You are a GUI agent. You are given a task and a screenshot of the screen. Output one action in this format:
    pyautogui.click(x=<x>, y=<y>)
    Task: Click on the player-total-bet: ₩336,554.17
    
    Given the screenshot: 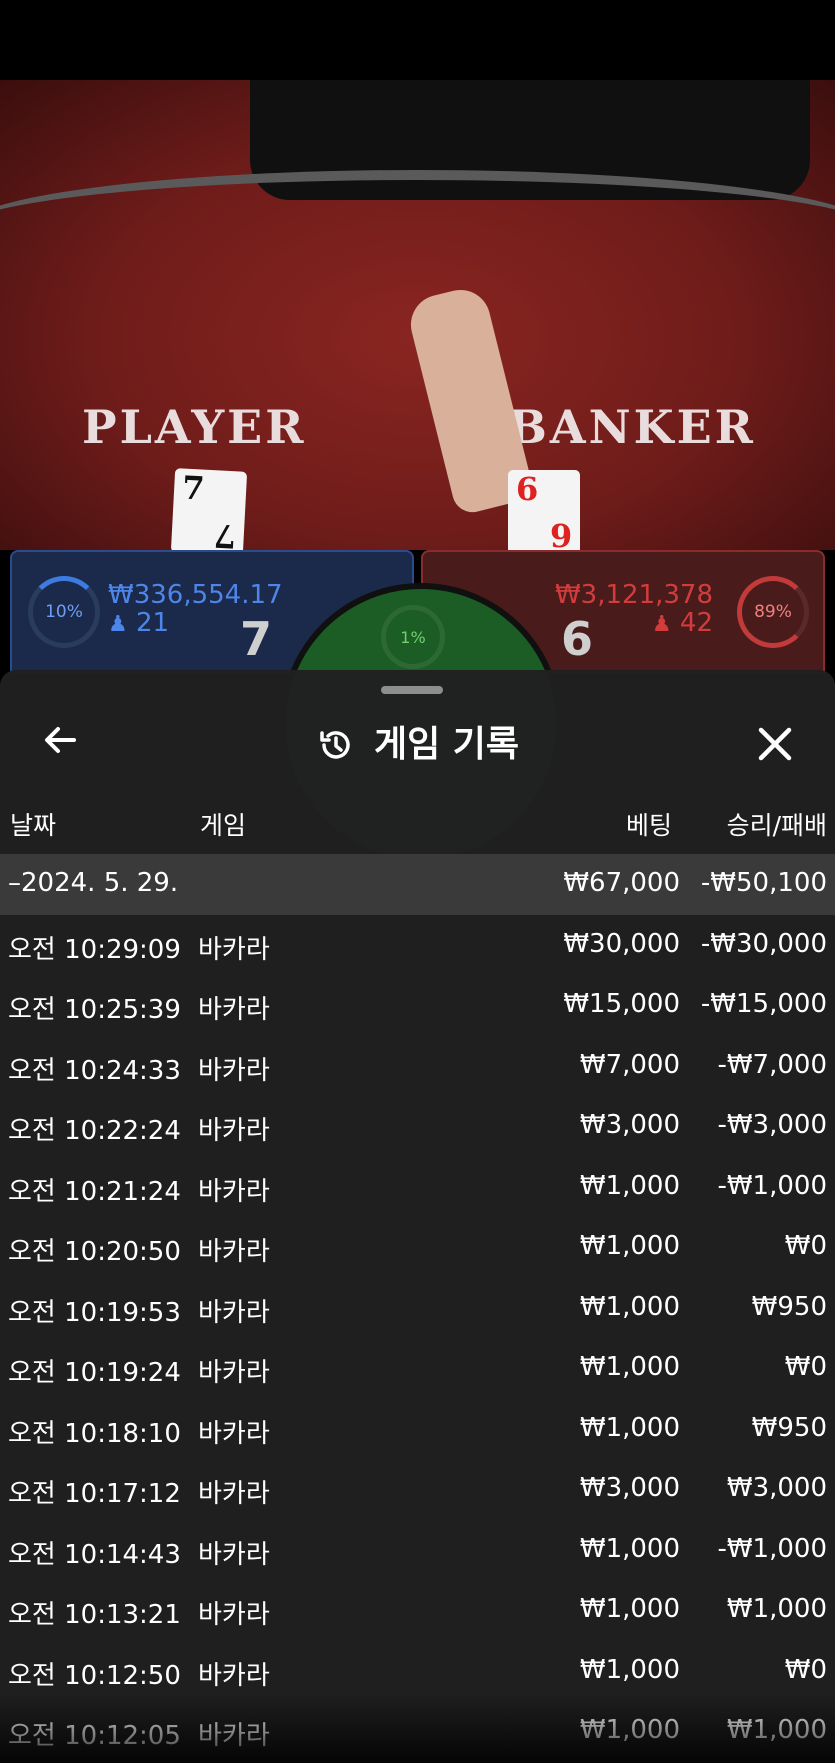 What is the action you would take?
    pyautogui.click(x=195, y=595)
    